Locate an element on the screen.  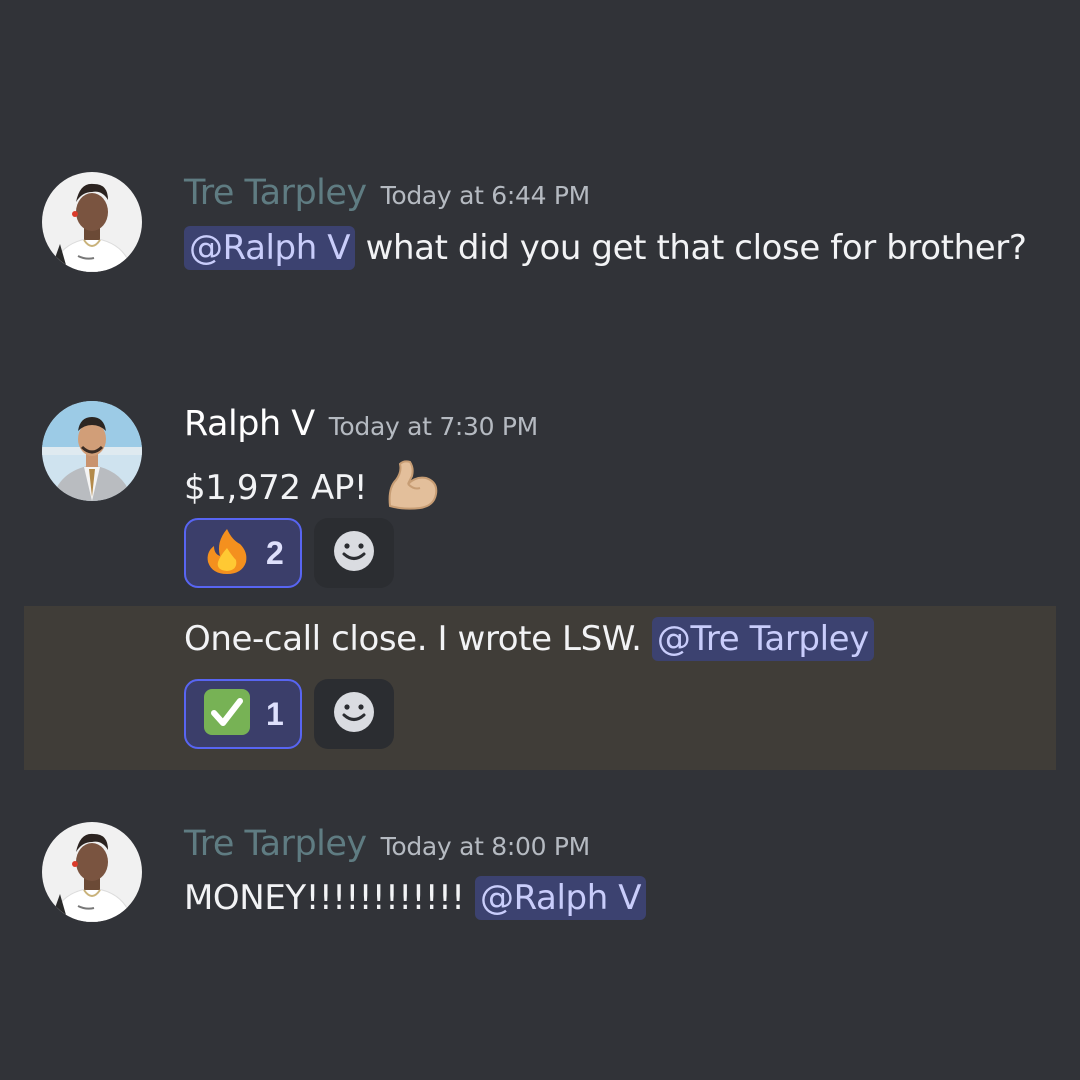
reaction-count: 2 is located at coordinates (275, 552).